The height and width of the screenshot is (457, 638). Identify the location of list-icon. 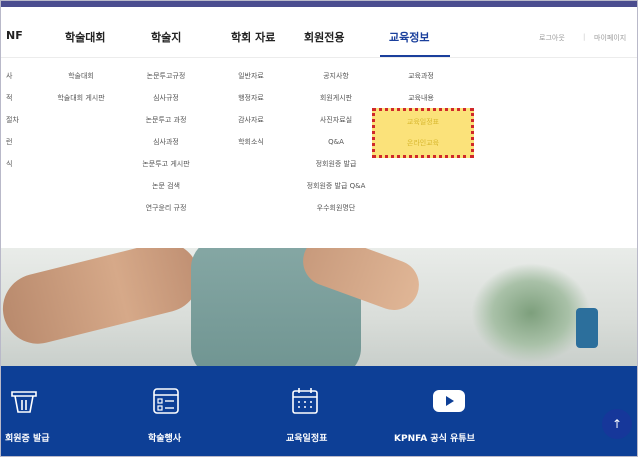
(166, 401).